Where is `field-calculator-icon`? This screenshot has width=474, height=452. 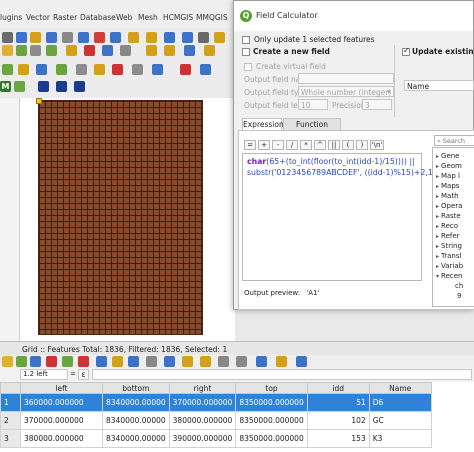 field-calculator-icon is located at coordinates (281, 361).